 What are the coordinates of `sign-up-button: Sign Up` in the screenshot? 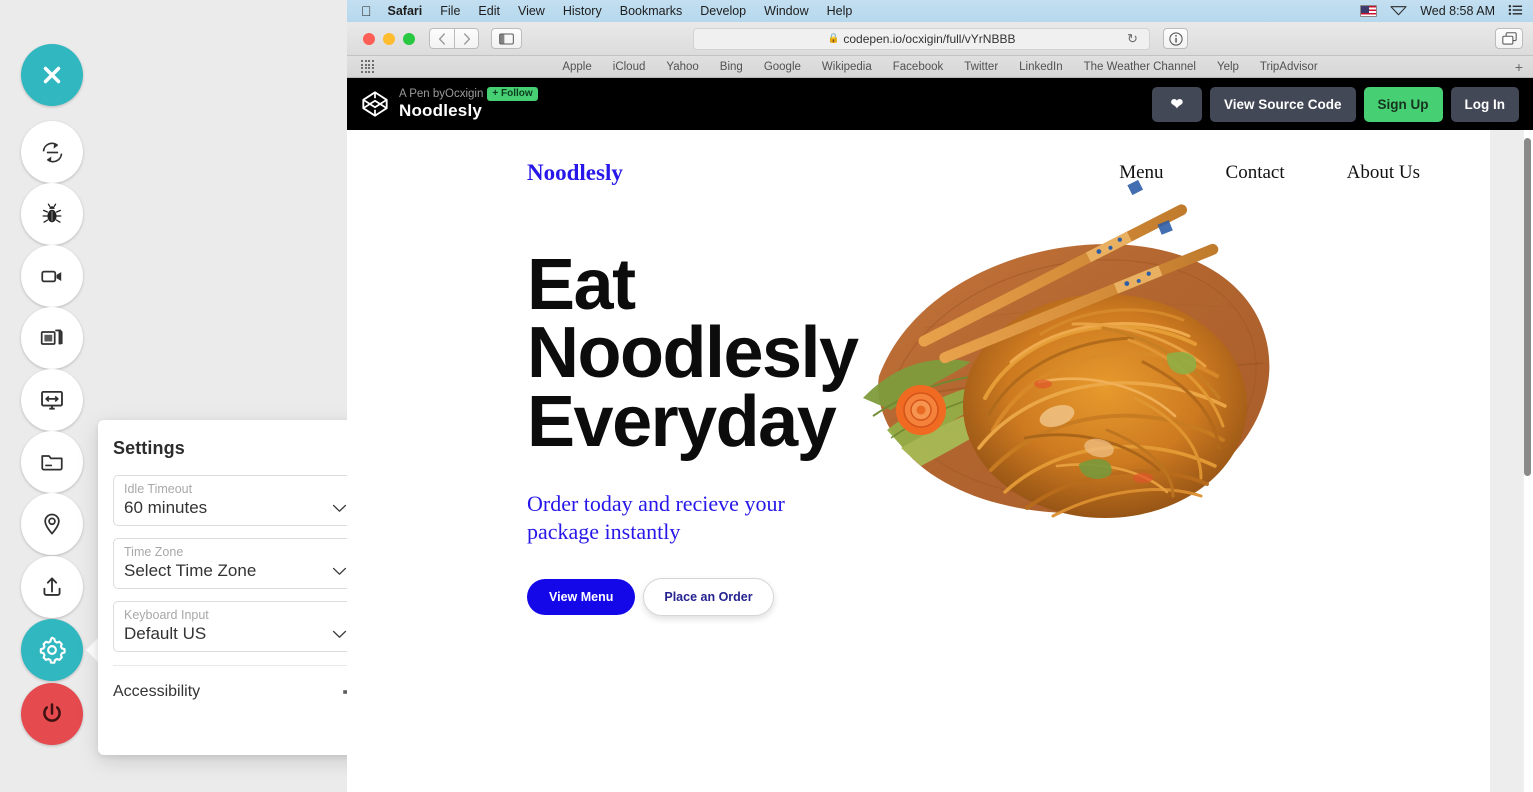 It's located at (1403, 104).